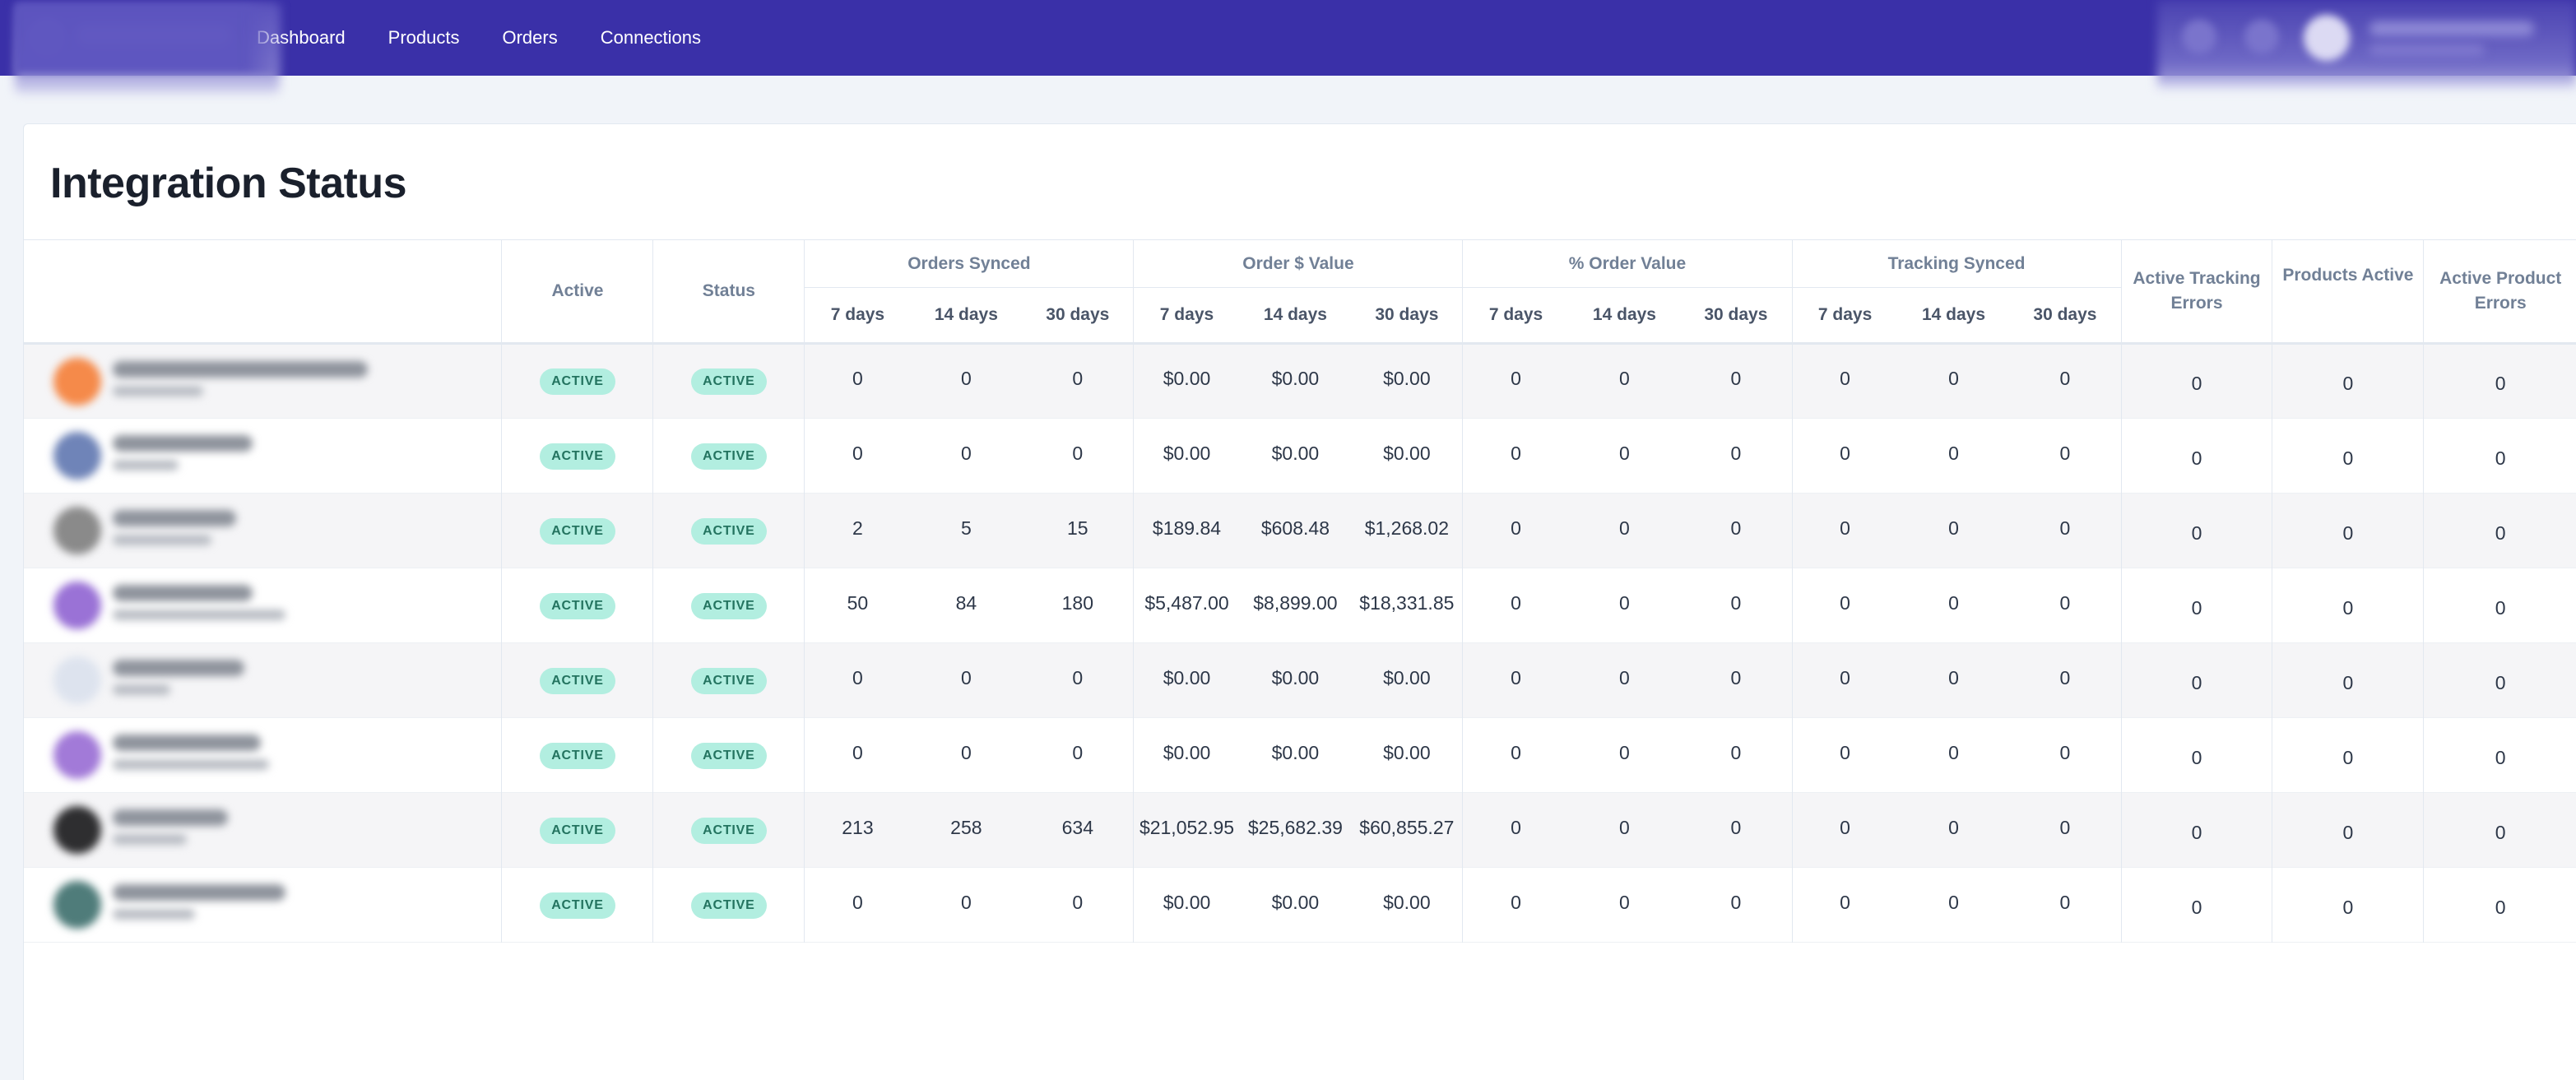  Describe the element at coordinates (1516, 315) in the screenshot. I see `pct-7d-header: 7 days` at that location.